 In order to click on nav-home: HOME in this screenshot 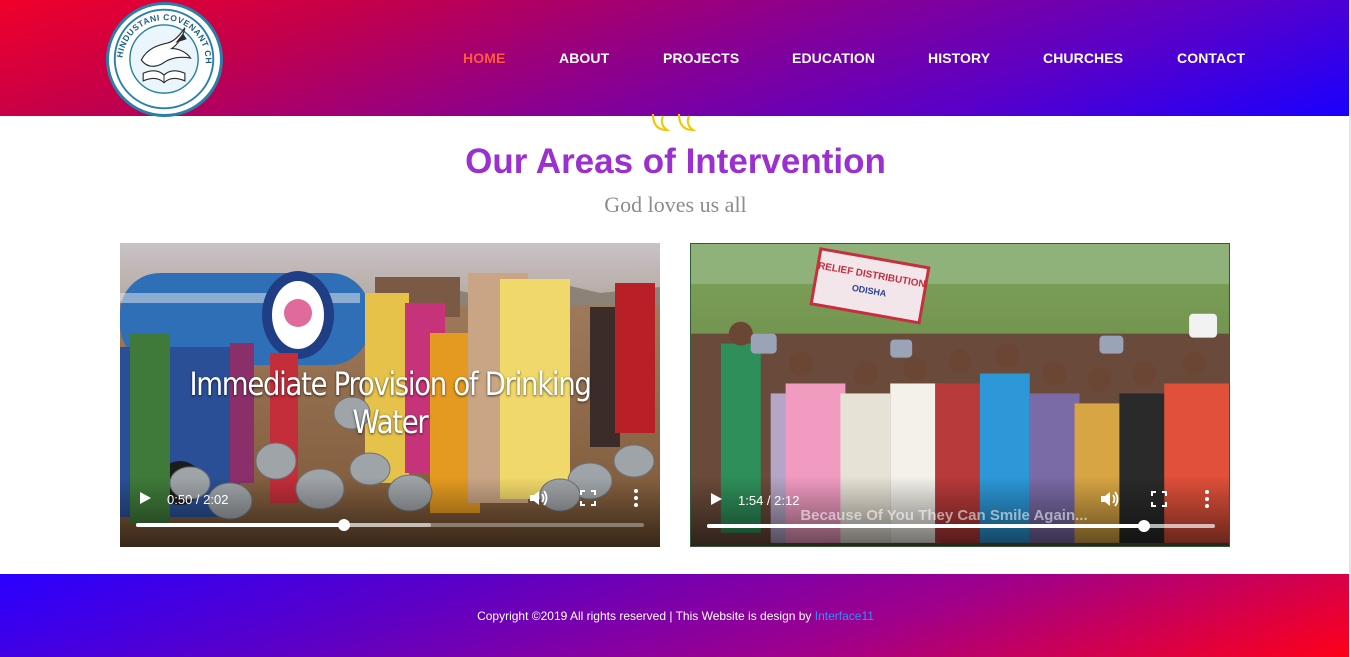, I will do `click(484, 58)`.